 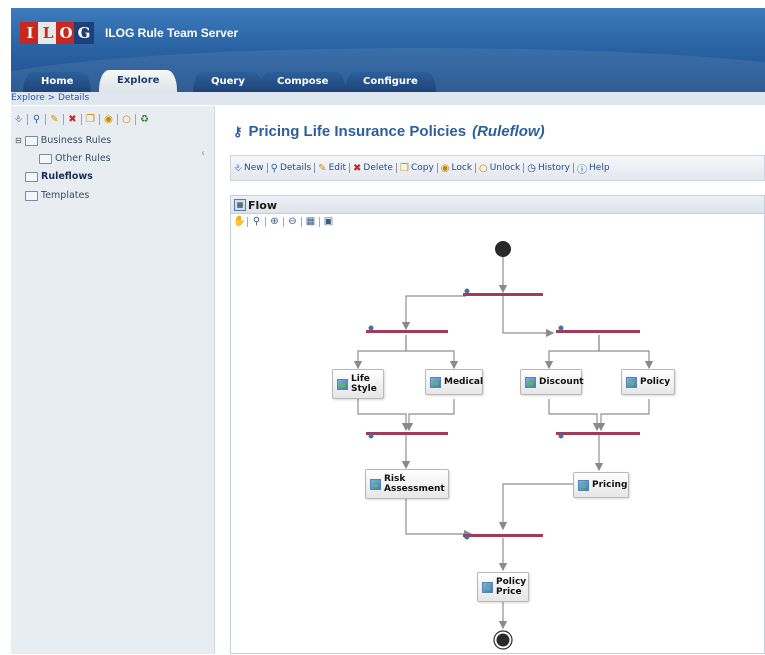 I want to click on unlock-button: ○ Unlock, so click(x=499, y=168).